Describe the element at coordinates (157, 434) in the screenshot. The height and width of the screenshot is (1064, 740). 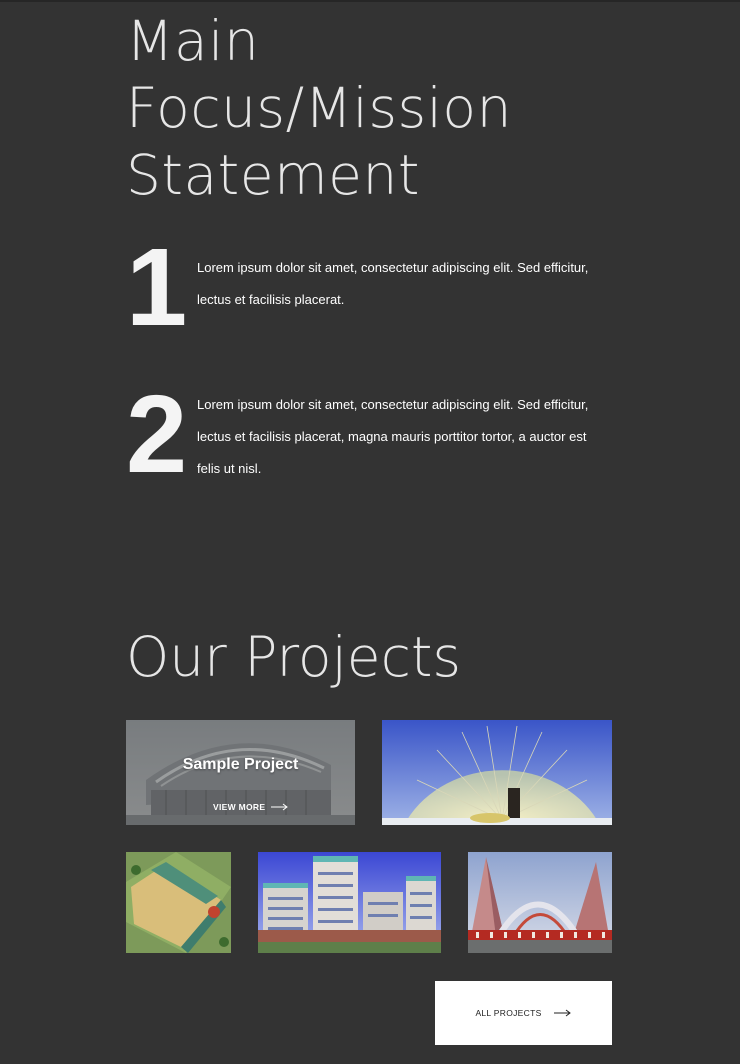
I see `mission-item-number: 2` at that location.